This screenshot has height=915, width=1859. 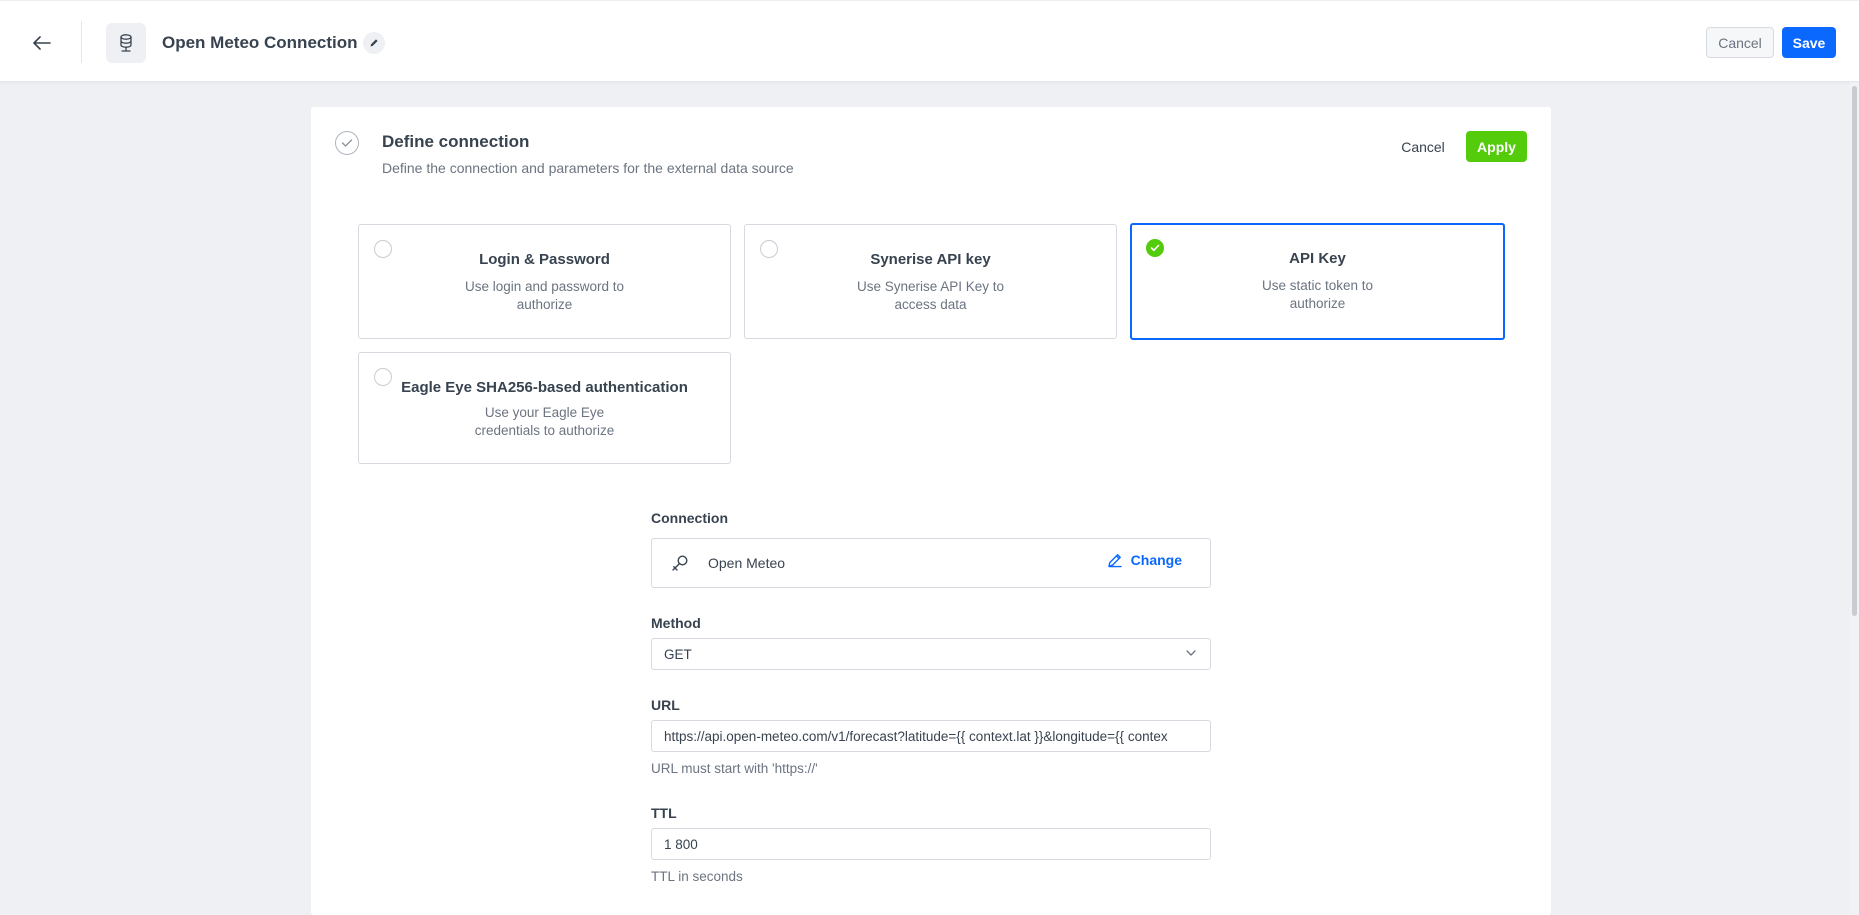 What do you see at coordinates (456, 141) in the screenshot?
I see `step-title: Define connection` at bounding box center [456, 141].